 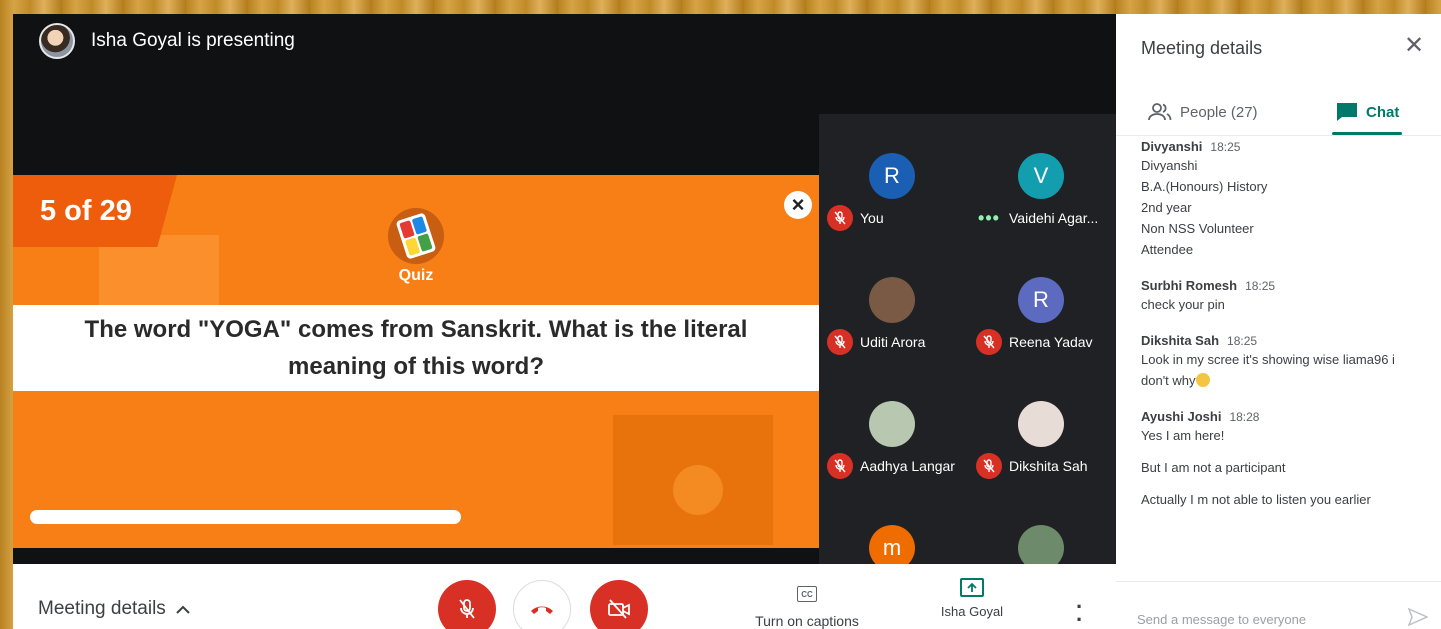 What do you see at coordinates (193, 40) in the screenshot?
I see `presenter-text: Isha Goyal is presenting` at bounding box center [193, 40].